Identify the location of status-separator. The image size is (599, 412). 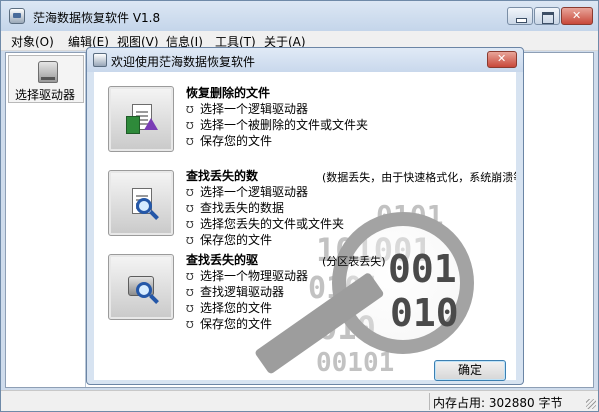
(429, 401).